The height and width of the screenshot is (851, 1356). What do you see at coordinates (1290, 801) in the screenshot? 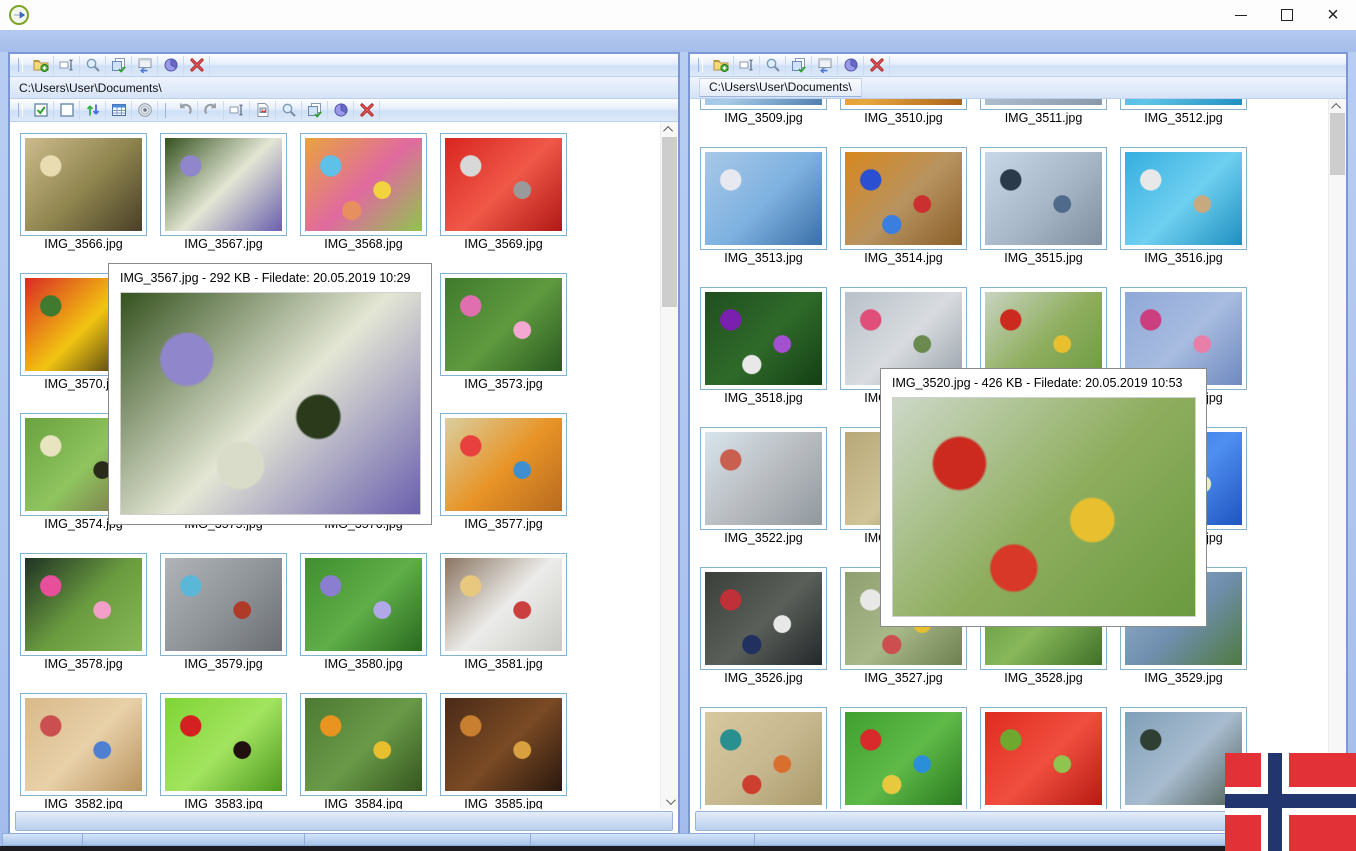
I see `flag-blue-horizontal` at bounding box center [1290, 801].